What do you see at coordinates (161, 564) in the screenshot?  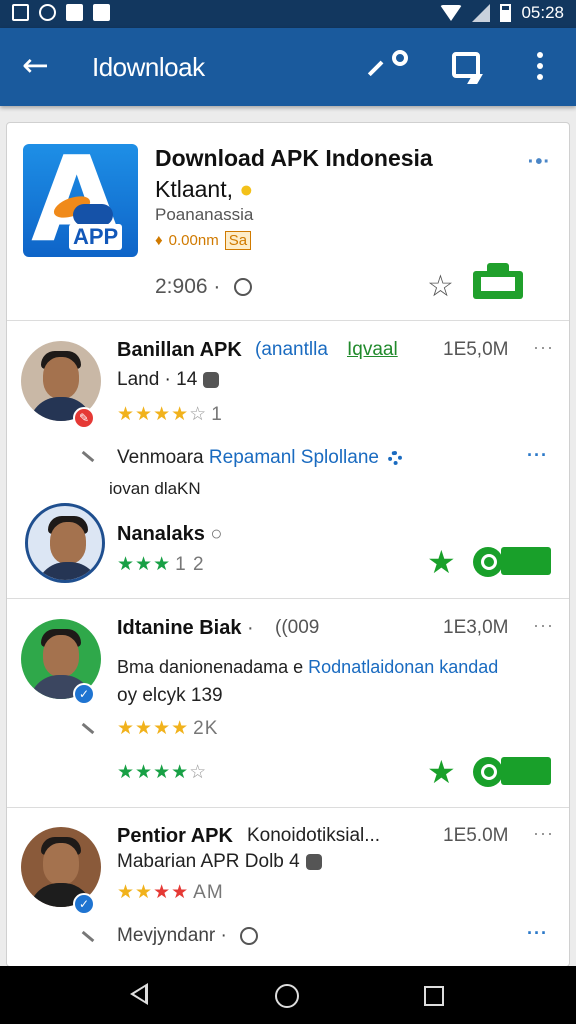 I see `rating-stars: ★★★ 1 2` at bounding box center [161, 564].